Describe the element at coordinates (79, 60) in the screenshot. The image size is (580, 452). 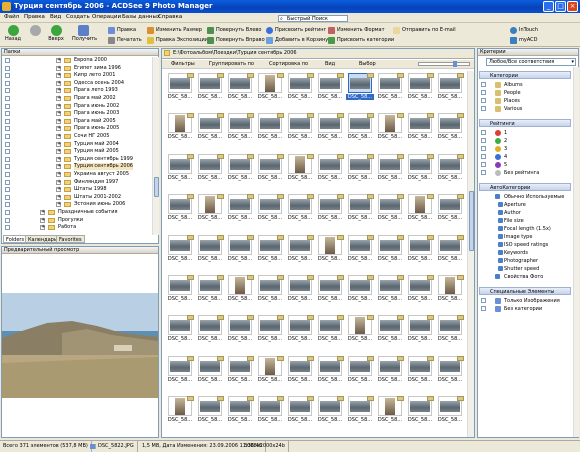
I see `folder-tree-item: + Европа 2000` at that location.